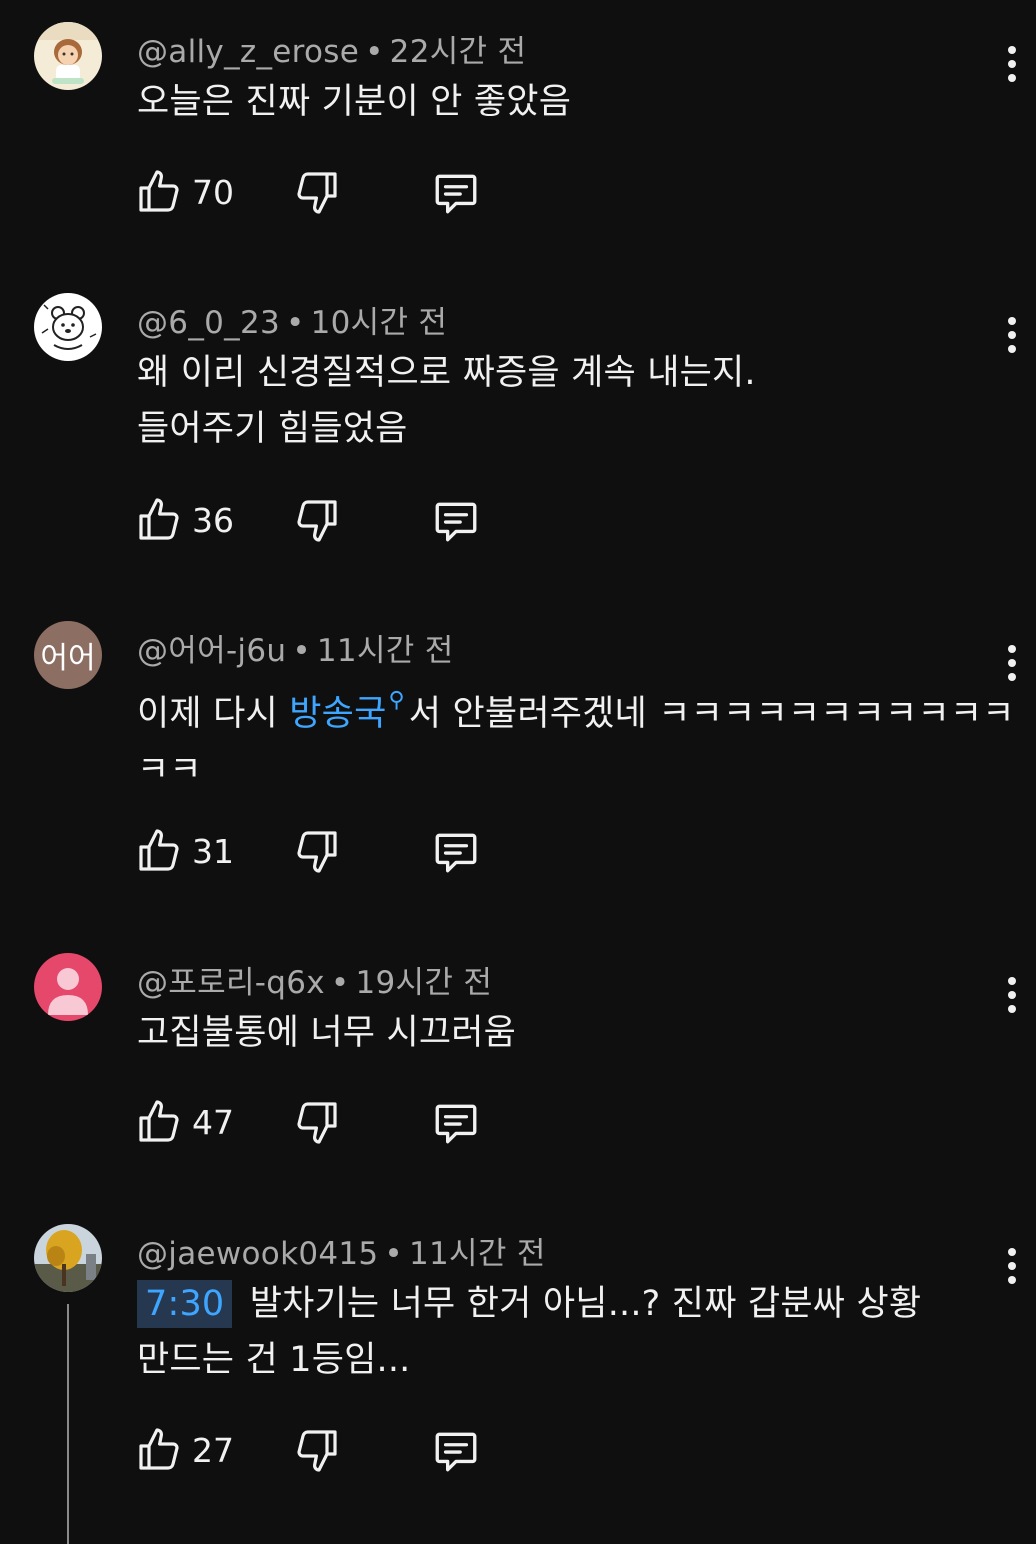 The image size is (1036, 1544). I want to click on avatar: 어어, so click(68, 655).